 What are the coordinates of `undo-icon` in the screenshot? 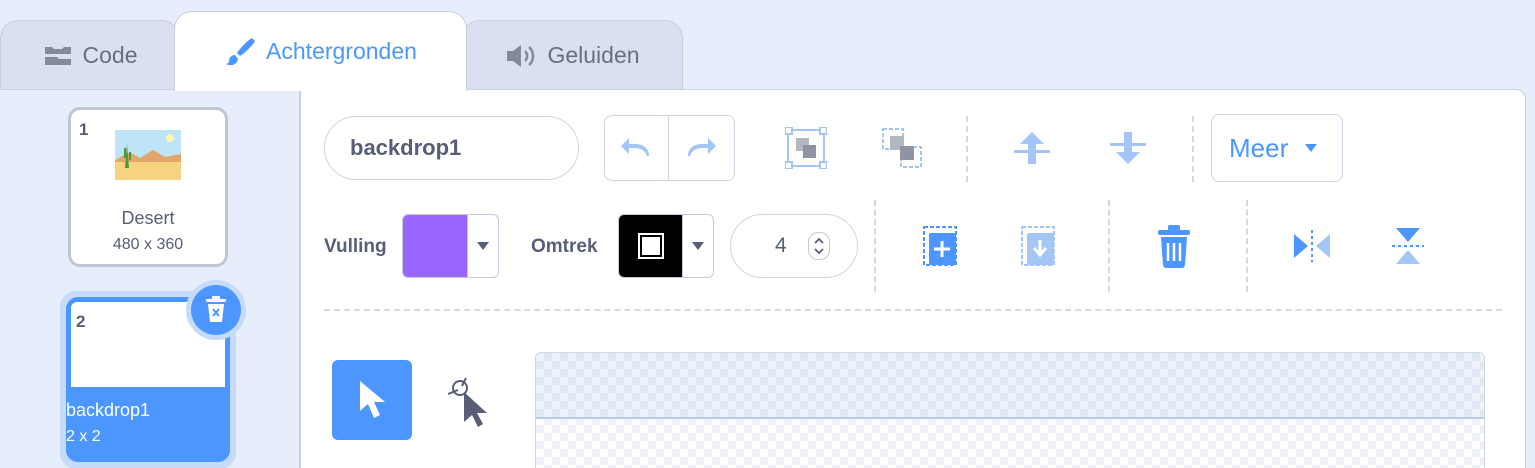 It's located at (635, 147).